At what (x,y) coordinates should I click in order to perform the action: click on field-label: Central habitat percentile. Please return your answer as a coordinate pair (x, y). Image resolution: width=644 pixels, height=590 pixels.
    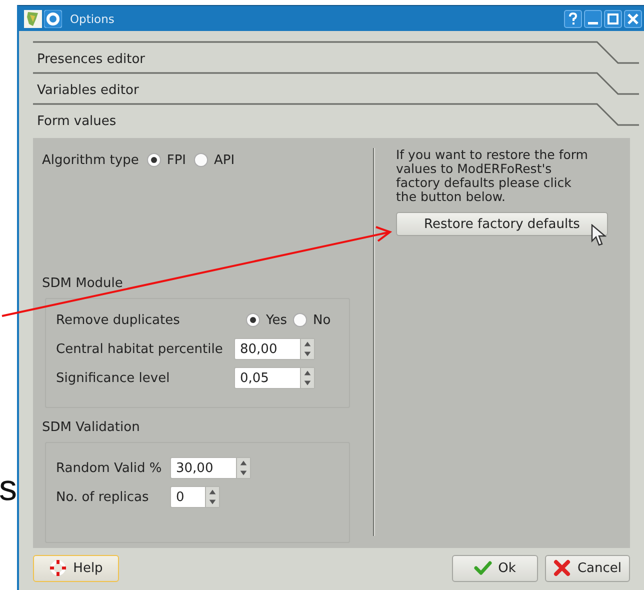
    Looking at the image, I should click on (140, 349).